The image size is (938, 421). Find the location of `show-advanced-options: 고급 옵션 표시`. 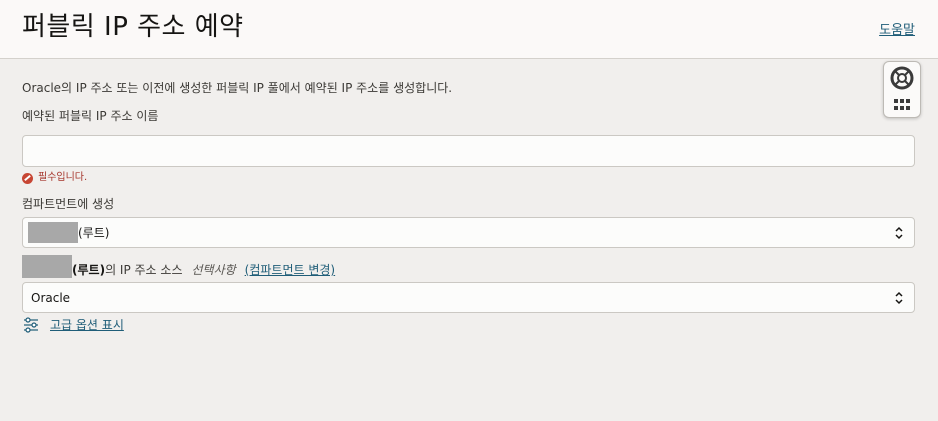

show-advanced-options: 고급 옵션 표시 is located at coordinates (73, 324).